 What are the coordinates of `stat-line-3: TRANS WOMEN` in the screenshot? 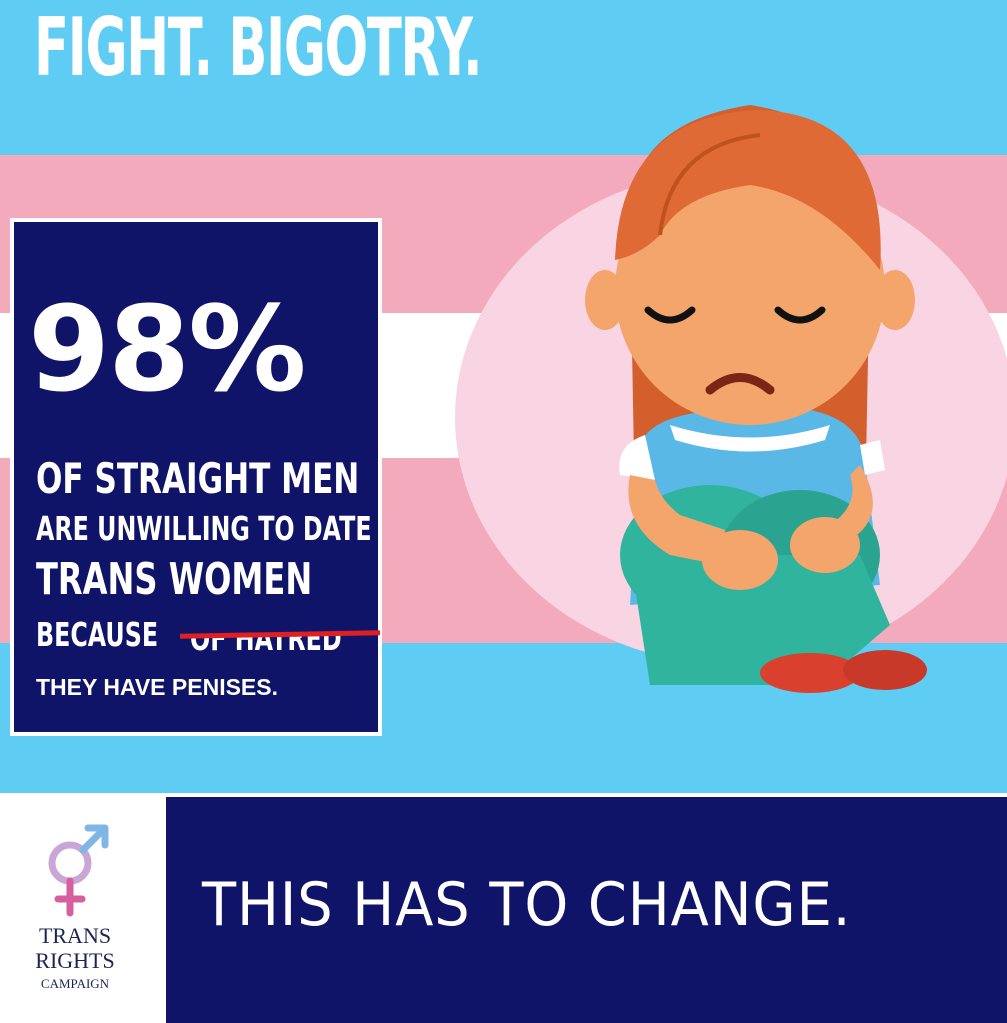 It's located at (174, 579).